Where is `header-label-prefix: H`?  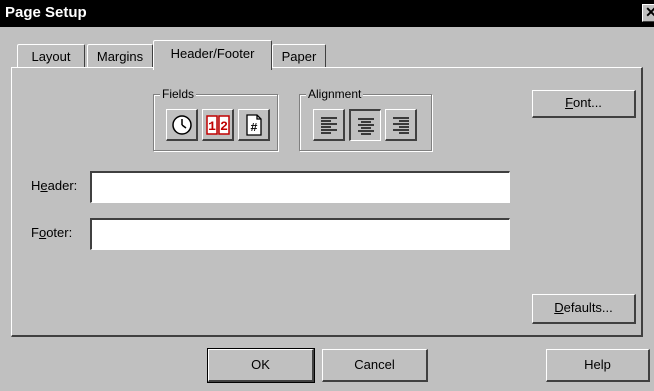
header-label-prefix: H is located at coordinates (36, 185).